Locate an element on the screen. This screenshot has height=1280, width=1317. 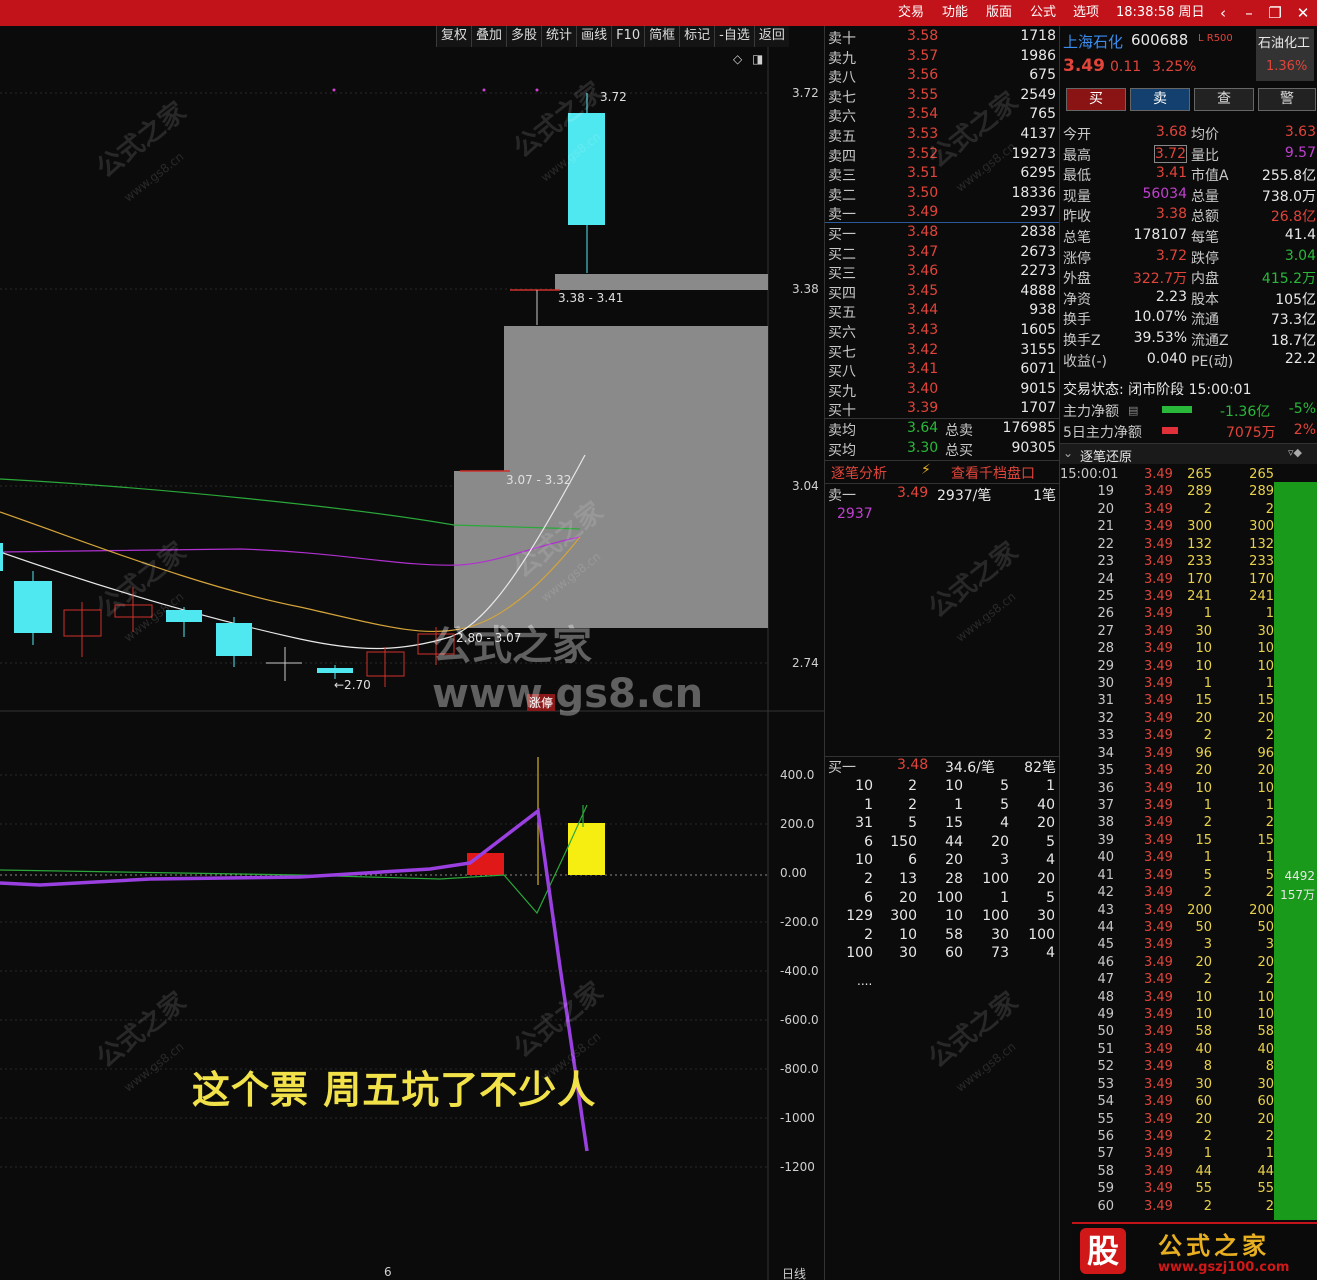
menu-formula: 公式 is located at coordinates (1043, 13).